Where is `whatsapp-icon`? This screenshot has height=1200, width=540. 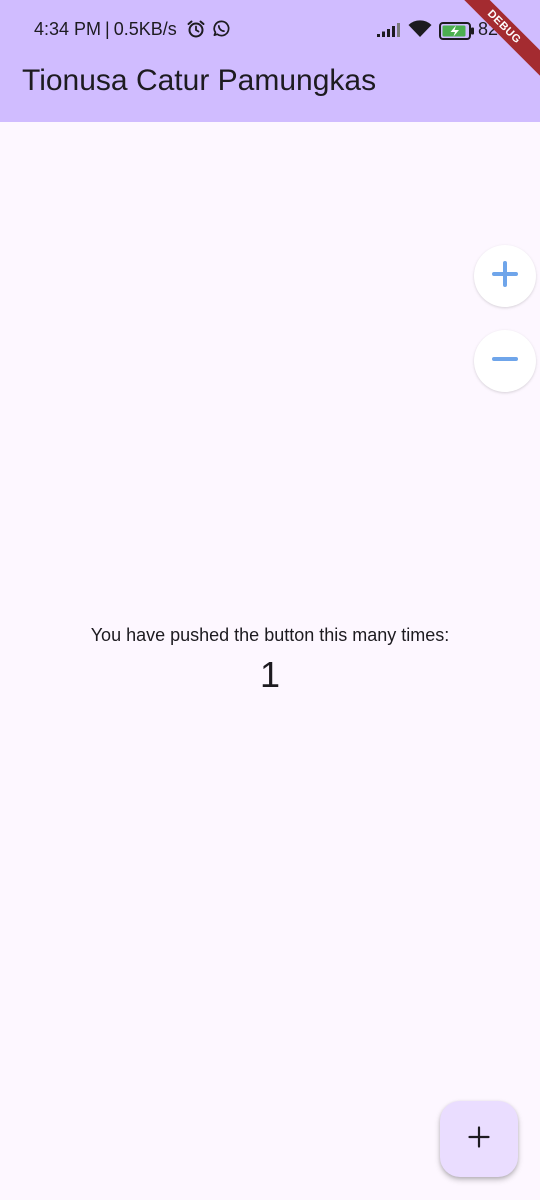
whatsapp-icon is located at coordinates (221, 31).